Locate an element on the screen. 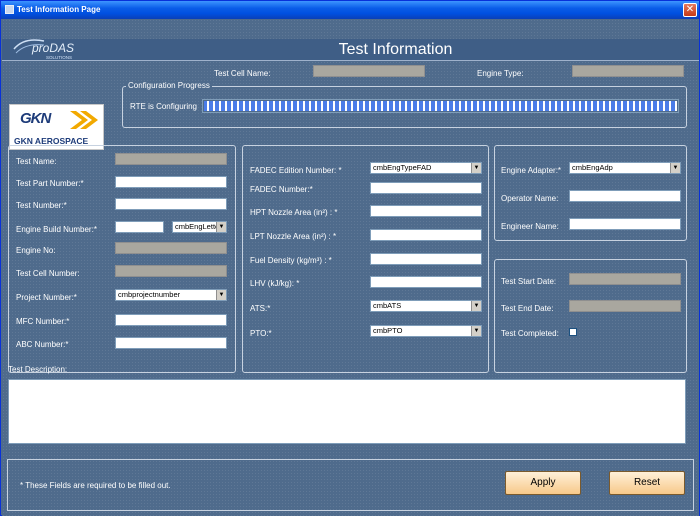  gkn-chevron-icon is located at coordinates (84, 120).